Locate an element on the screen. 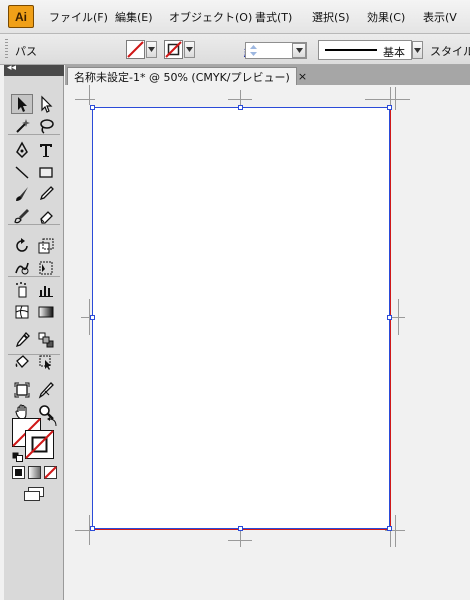 This screenshot has height=600, width=470. eyedropper-tool-icon is located at coordinates (22, 340).